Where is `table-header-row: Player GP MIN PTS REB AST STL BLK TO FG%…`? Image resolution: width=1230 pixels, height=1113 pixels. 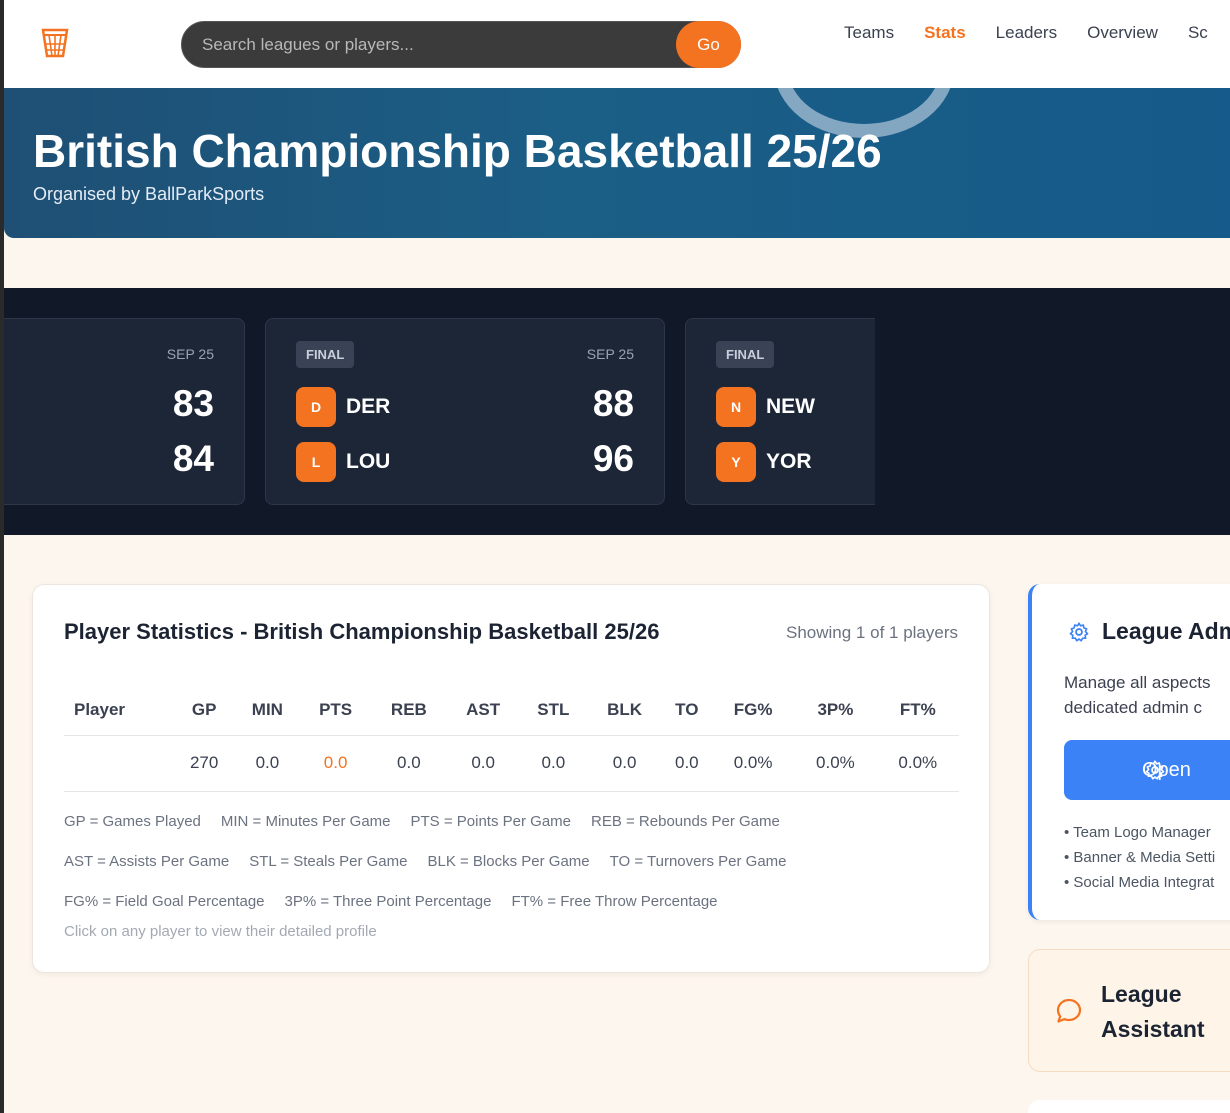
table-header-row: Player GP MIN PTS REB AST STL BLK TO FG%… is located at coordinates (511, 710).